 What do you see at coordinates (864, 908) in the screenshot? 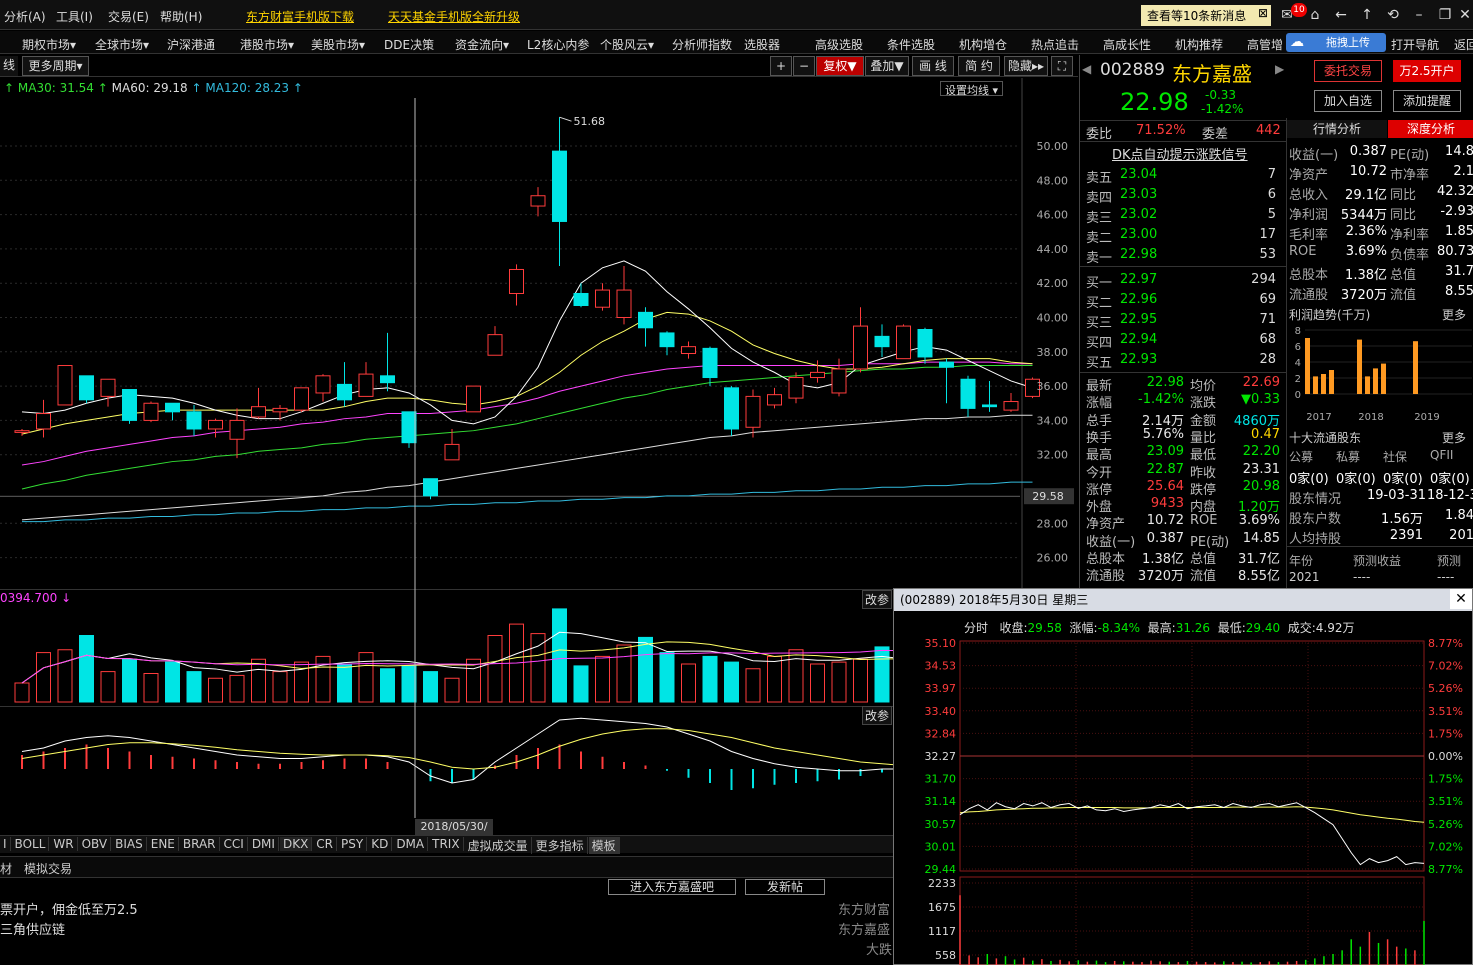
I see `forum-side-1: 东方财富` at bounding box center [864, 908].